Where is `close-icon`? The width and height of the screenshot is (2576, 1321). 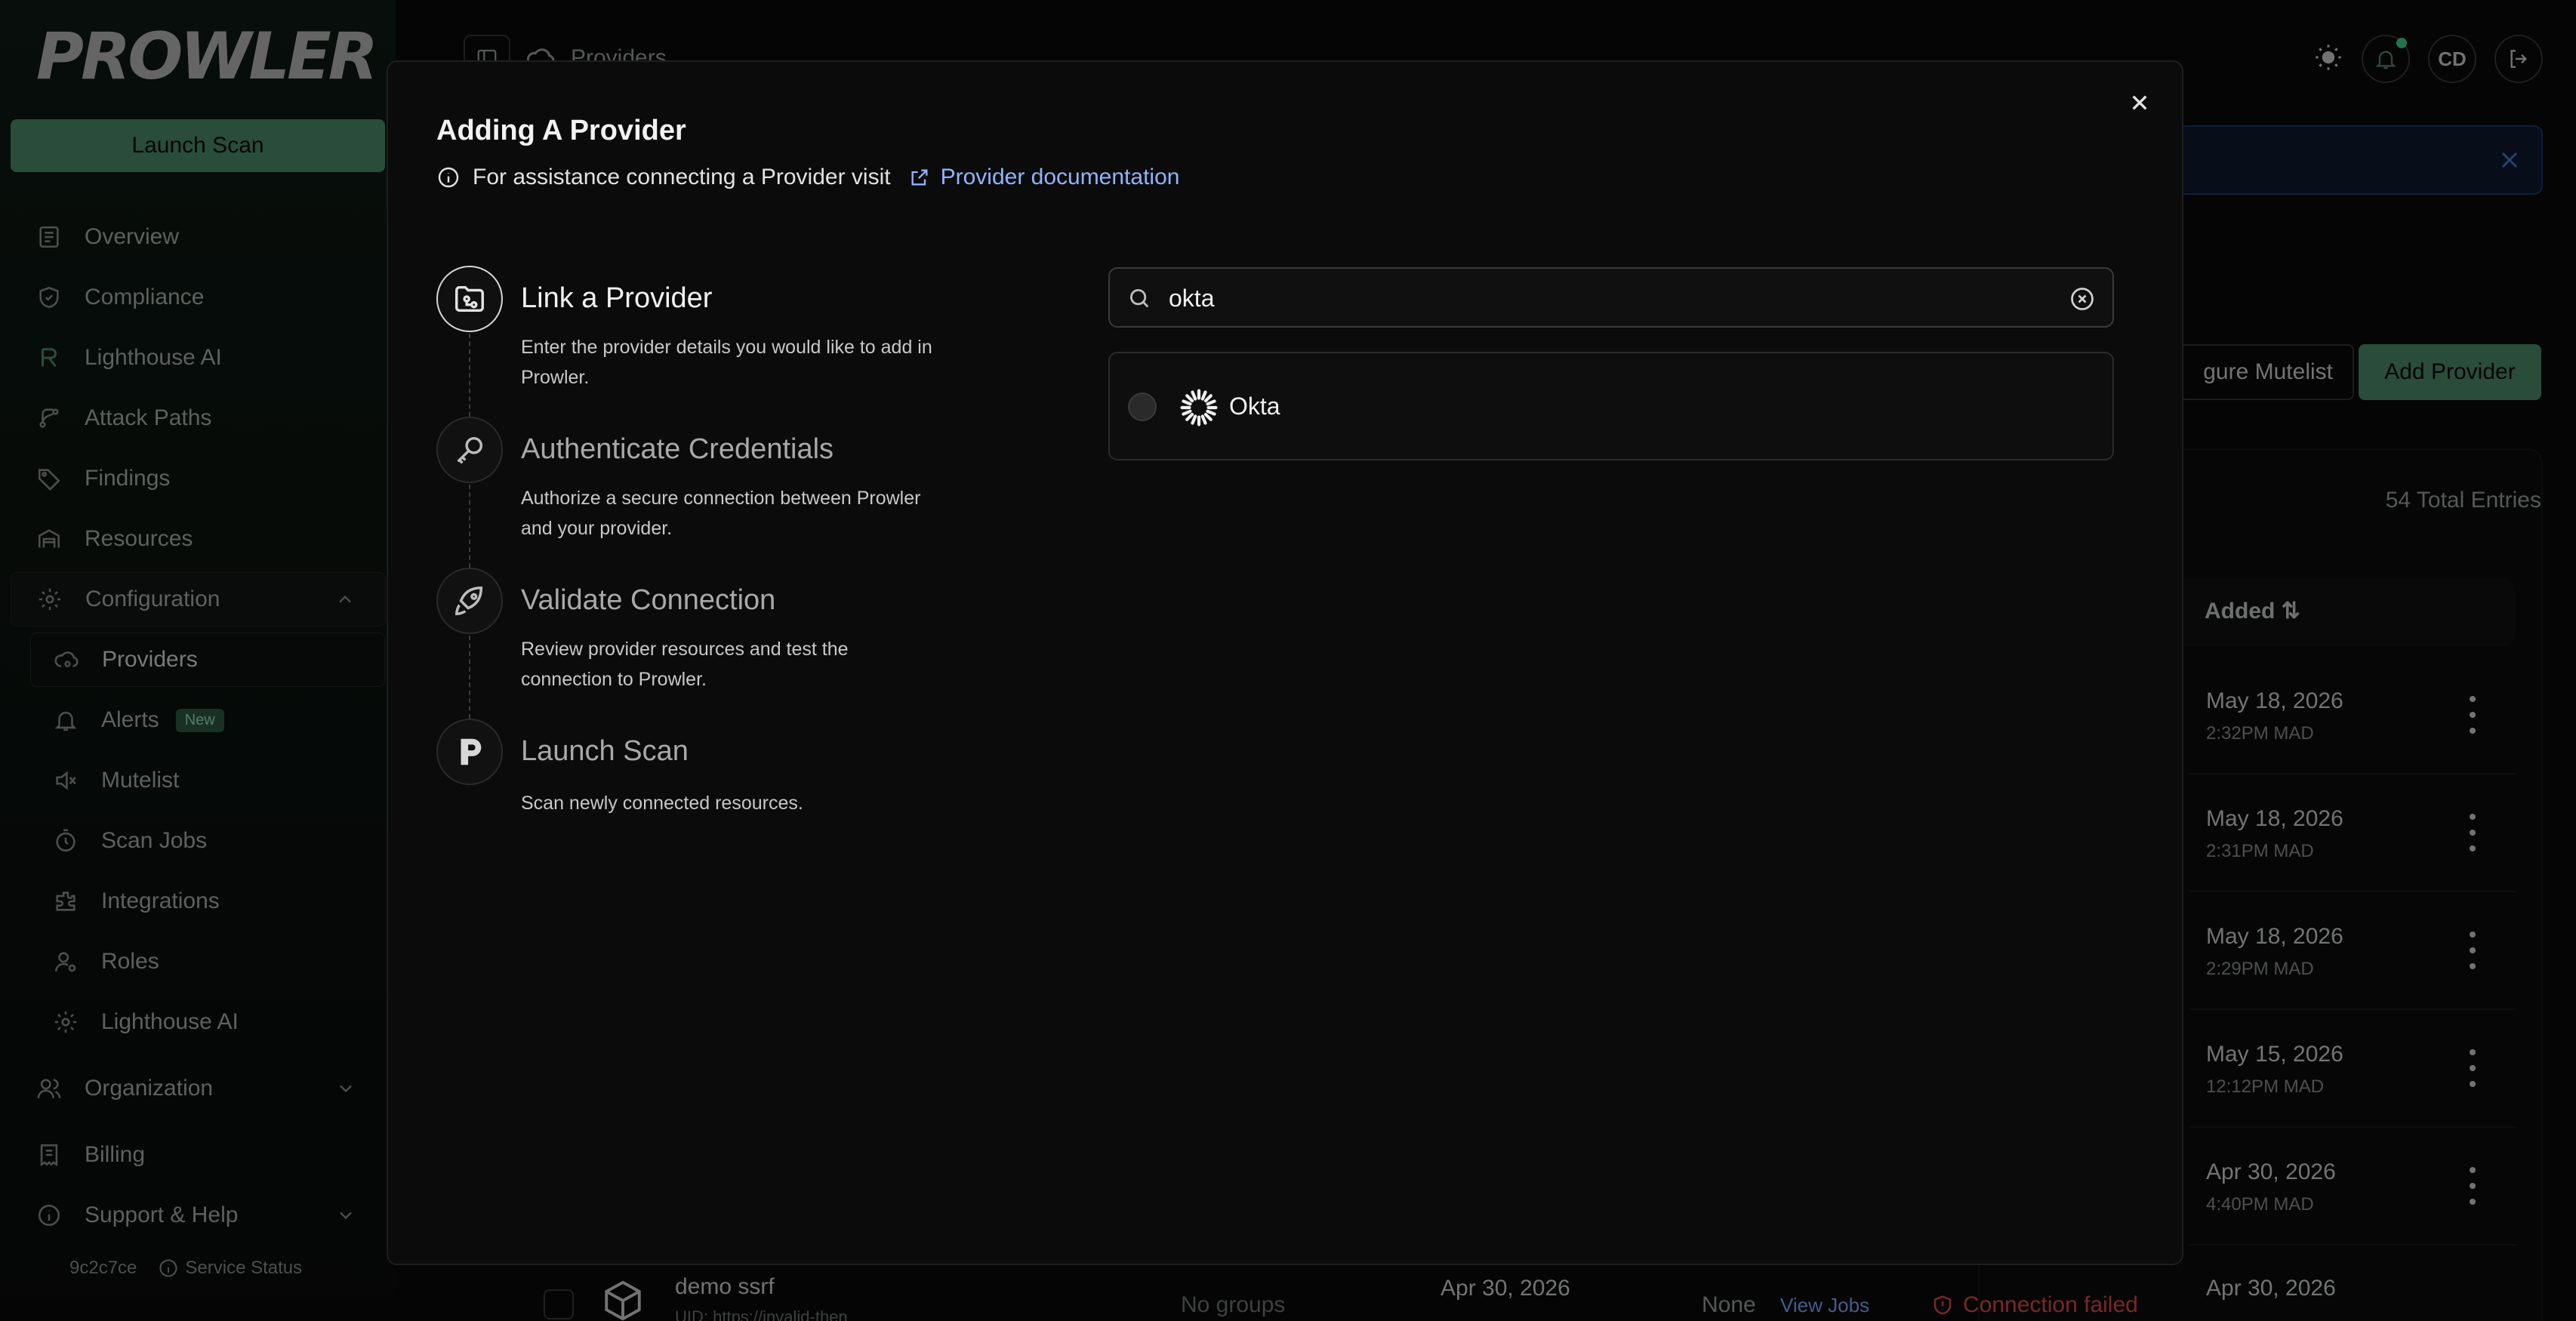 close-icon is located at coordinates (2140, 103).